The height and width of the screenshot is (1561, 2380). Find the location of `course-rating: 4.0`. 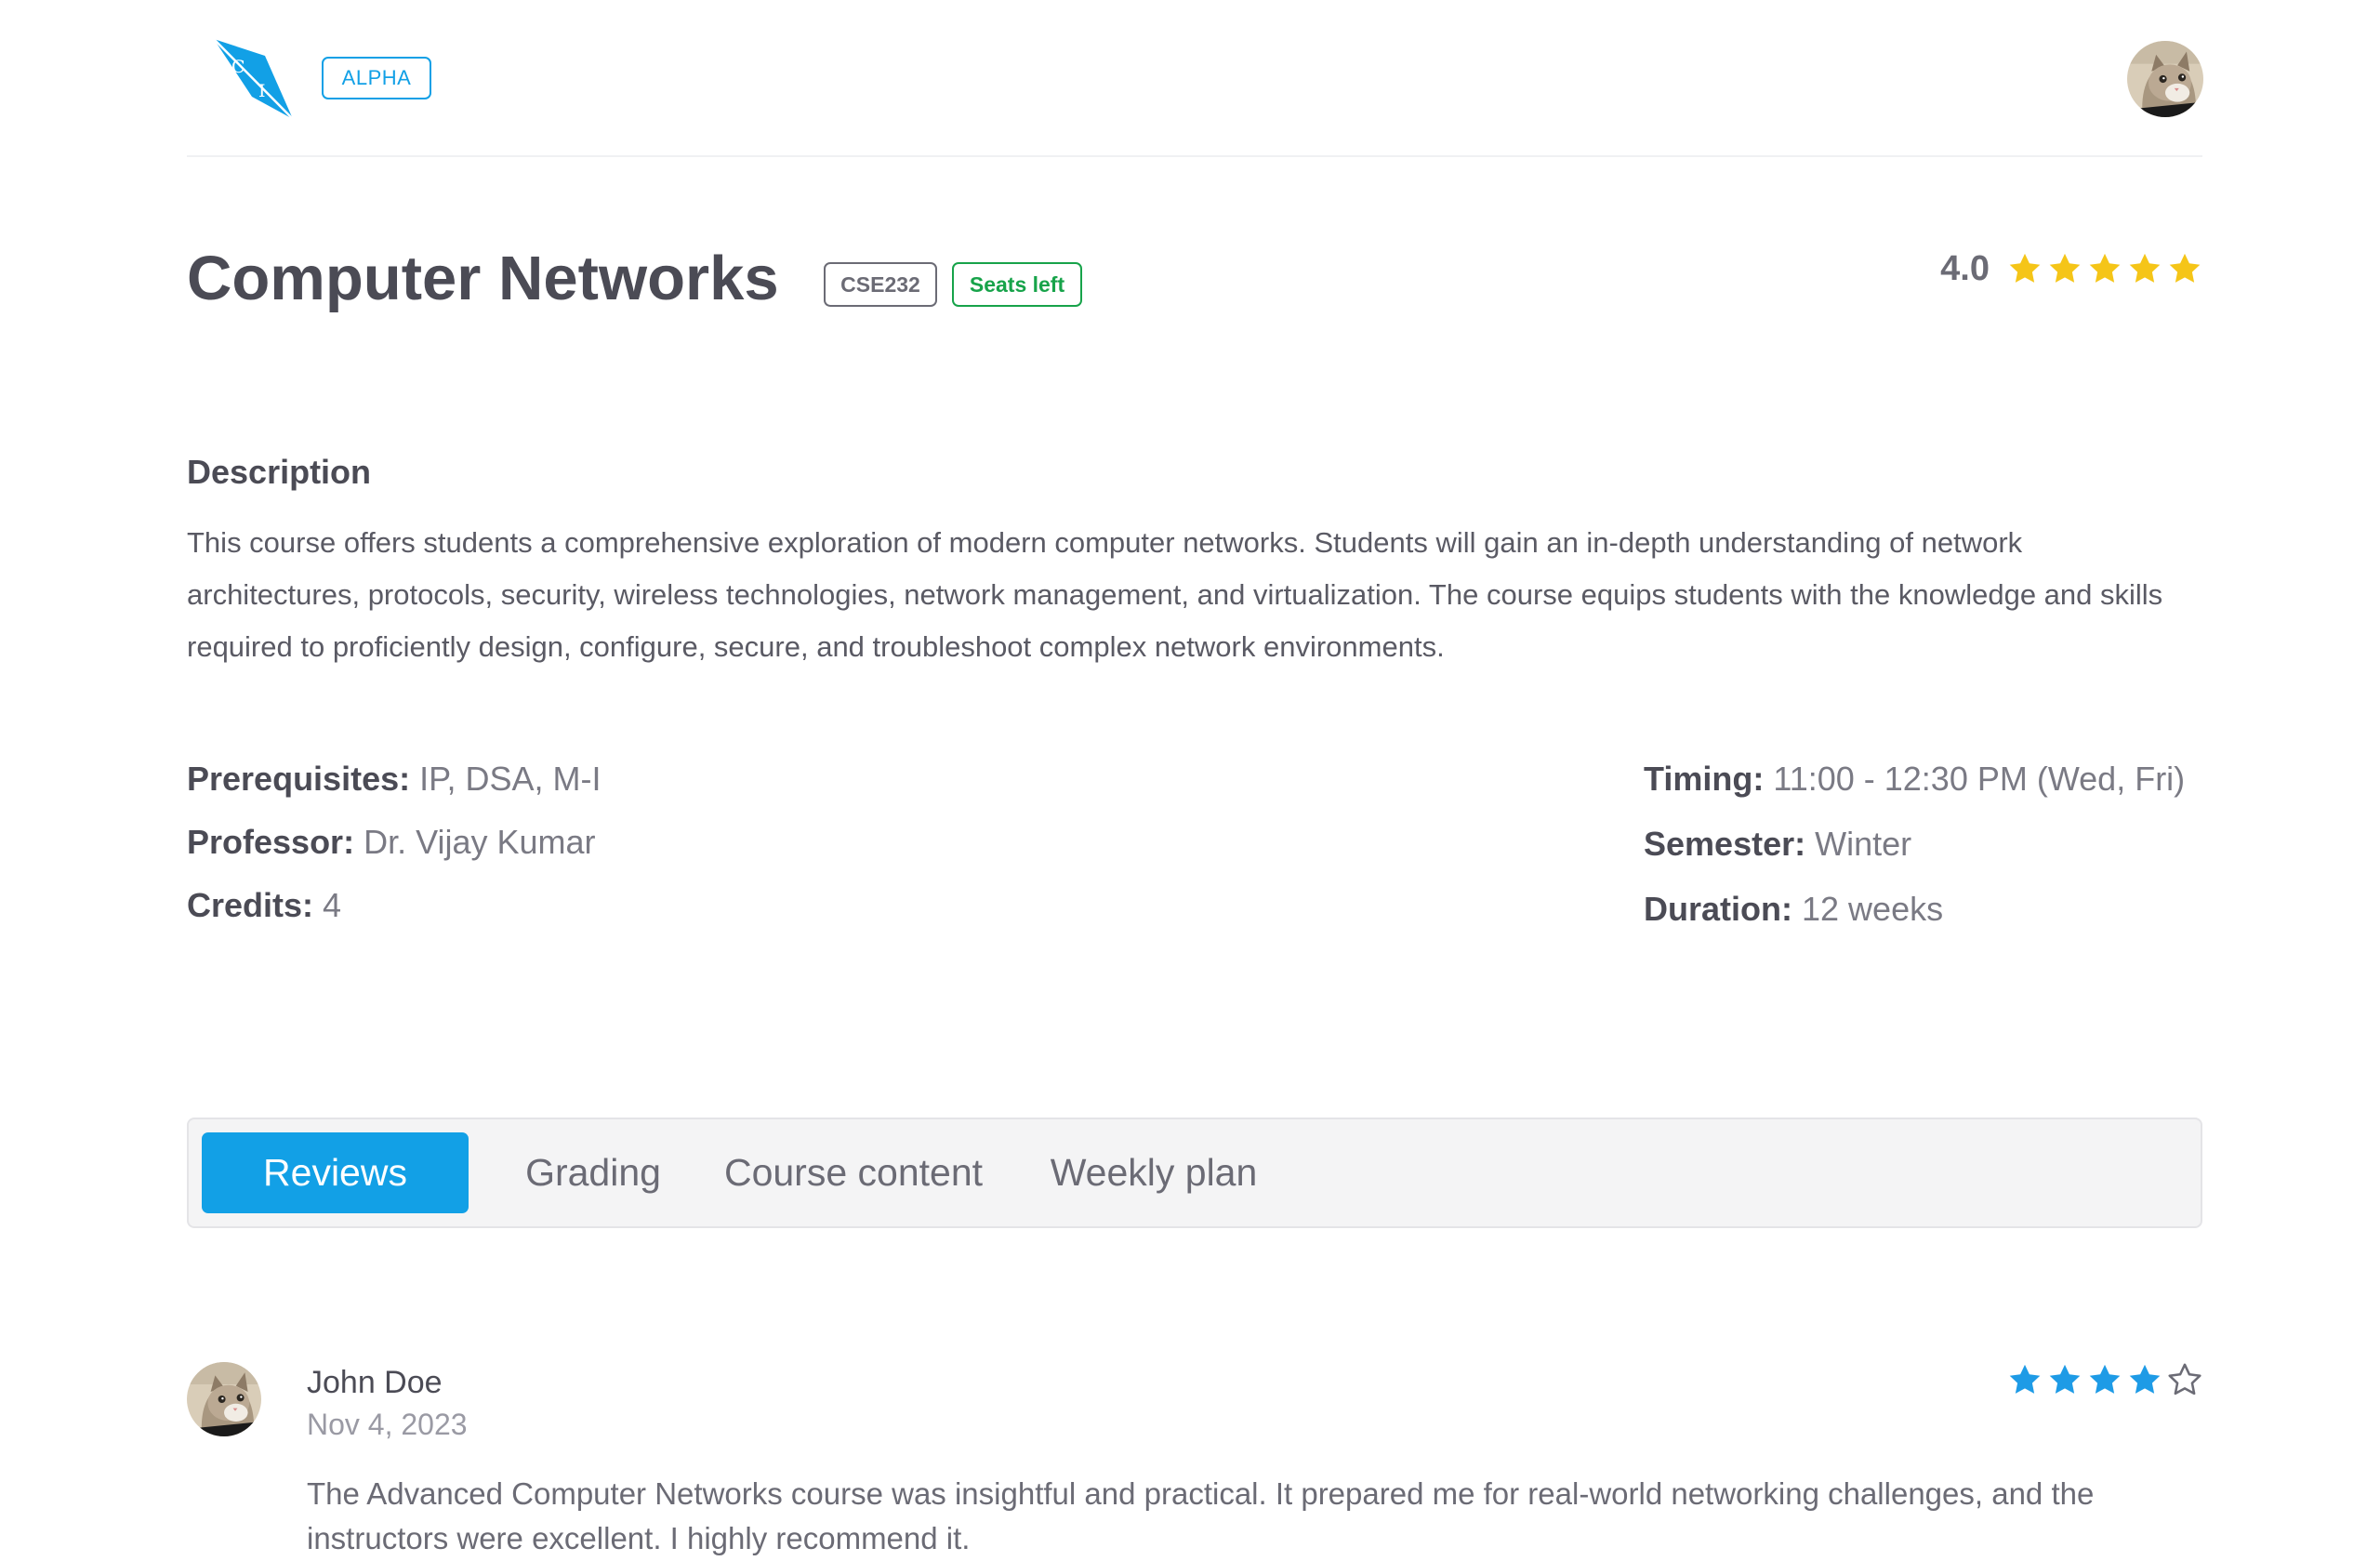

course-rating: 4.0 is located at coordinates (2071, 268).